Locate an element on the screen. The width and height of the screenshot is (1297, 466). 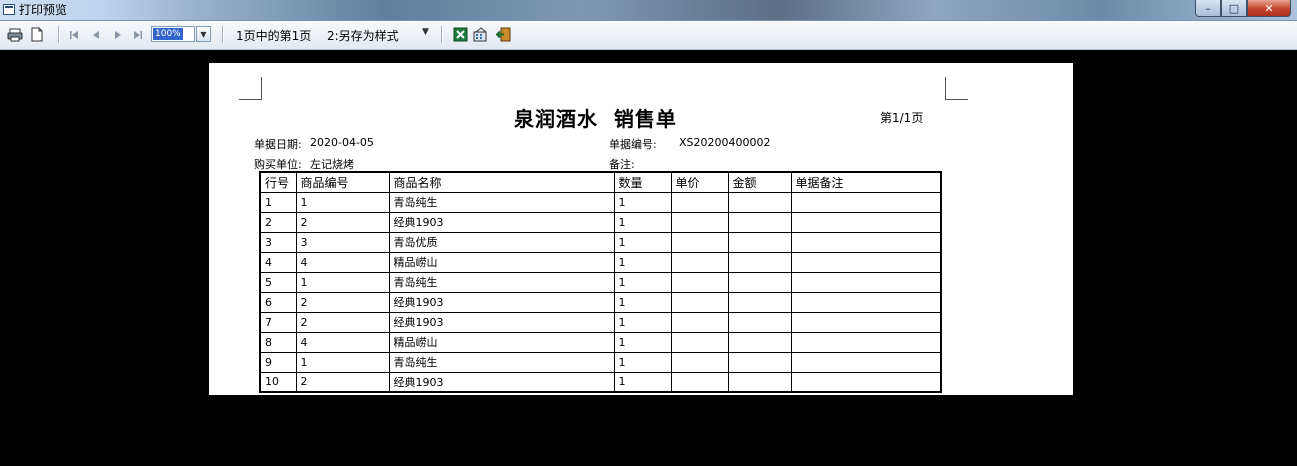
chevron-down-icon: ▼ is located at coordinates (425, 32).